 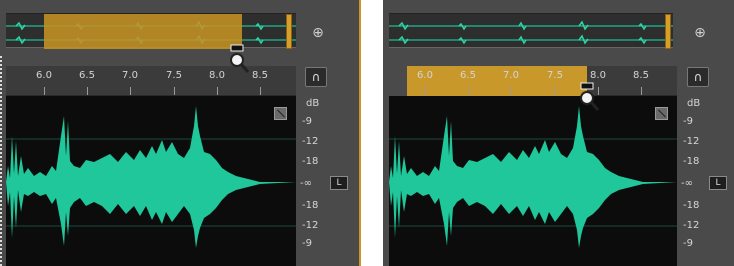 I want to click on db-scale: dB -9 -12 -18 -∞ -18 -12 -9, so click(x=327, y=181).